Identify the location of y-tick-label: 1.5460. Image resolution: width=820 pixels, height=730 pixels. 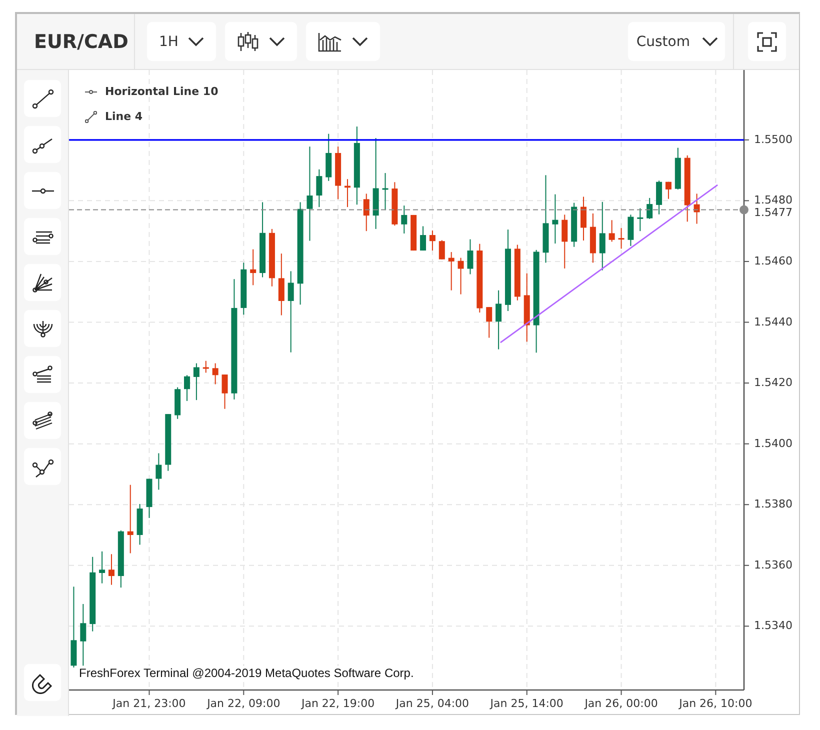
(773, 261).